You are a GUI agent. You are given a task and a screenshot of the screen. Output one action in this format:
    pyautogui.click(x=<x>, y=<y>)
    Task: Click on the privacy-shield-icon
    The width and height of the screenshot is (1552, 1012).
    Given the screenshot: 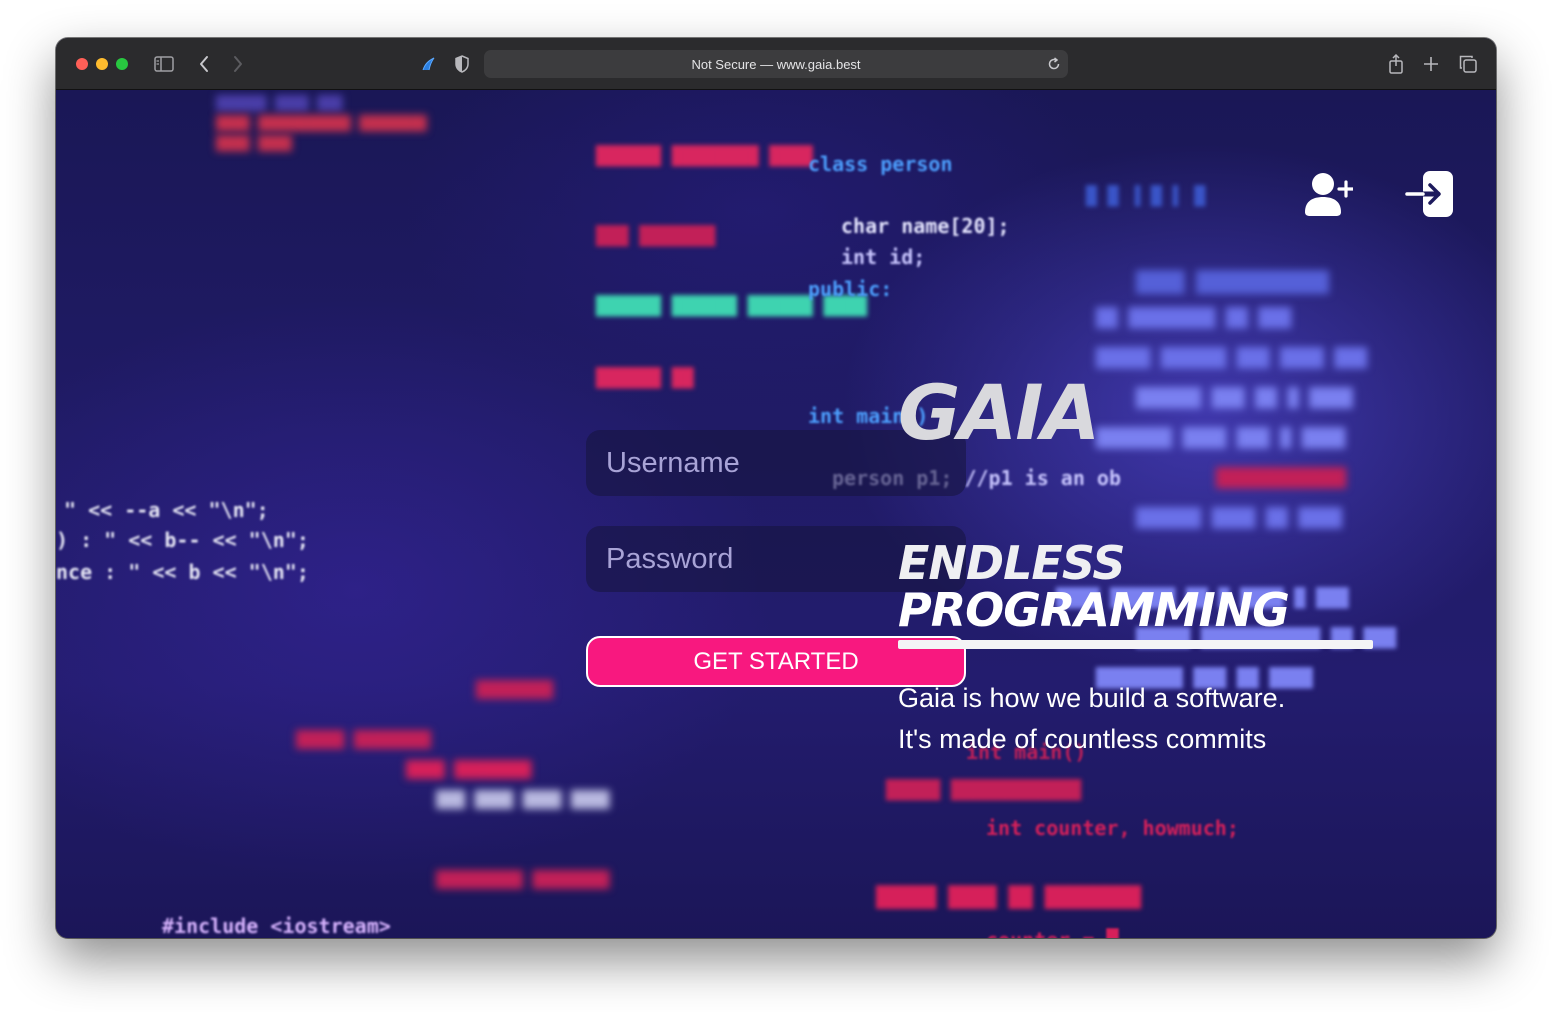 What is the action you would take?
    pyautogui.click(x=462, y=64)
    